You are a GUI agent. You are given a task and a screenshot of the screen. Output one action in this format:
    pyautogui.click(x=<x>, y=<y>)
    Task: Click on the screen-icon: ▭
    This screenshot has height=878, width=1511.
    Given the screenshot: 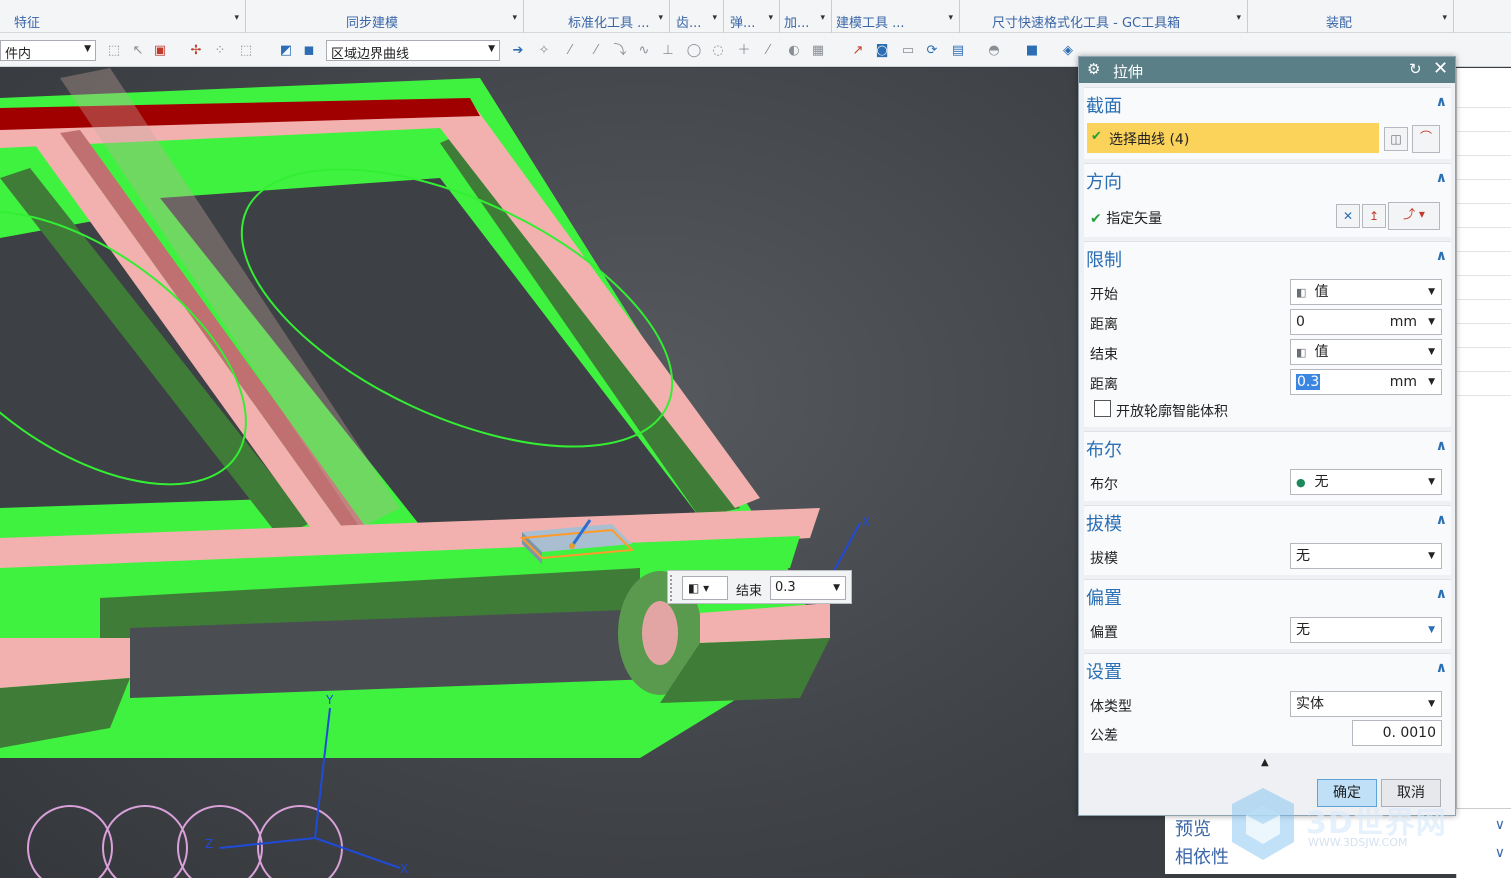 What is the action you would take?
    pyautogui.click(x=908, y=51)
    